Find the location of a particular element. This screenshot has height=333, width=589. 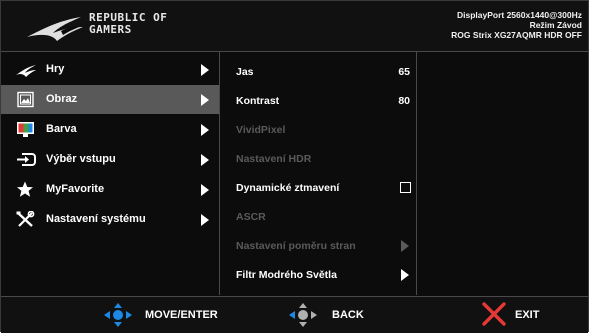

brightness-value: 65 is located at coordinates (404, 72).